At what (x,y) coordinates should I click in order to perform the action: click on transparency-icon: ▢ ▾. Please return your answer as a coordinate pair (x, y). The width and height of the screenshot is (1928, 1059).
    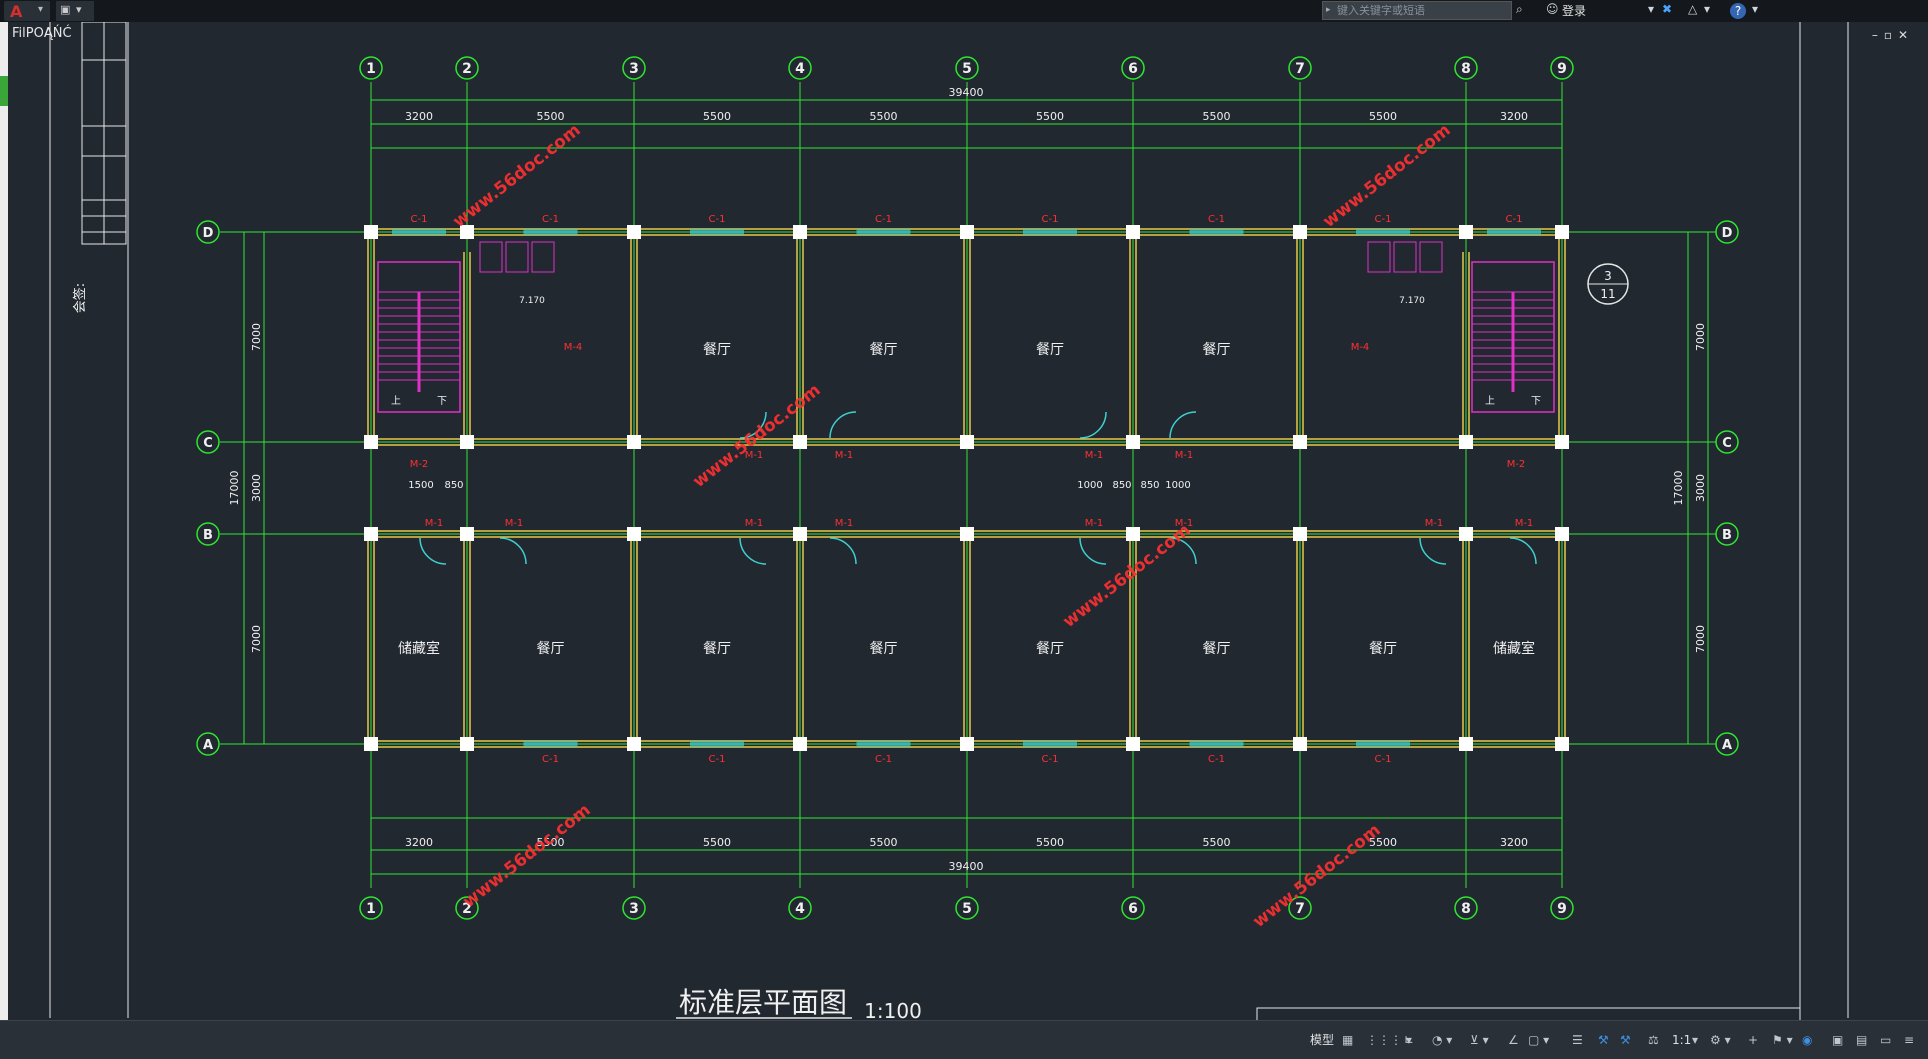
    Looking at the image, I should click on (1538, 1040).